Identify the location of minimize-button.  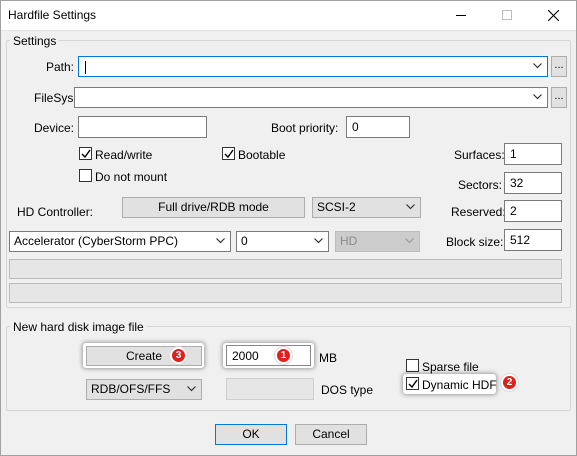
(461, 15).